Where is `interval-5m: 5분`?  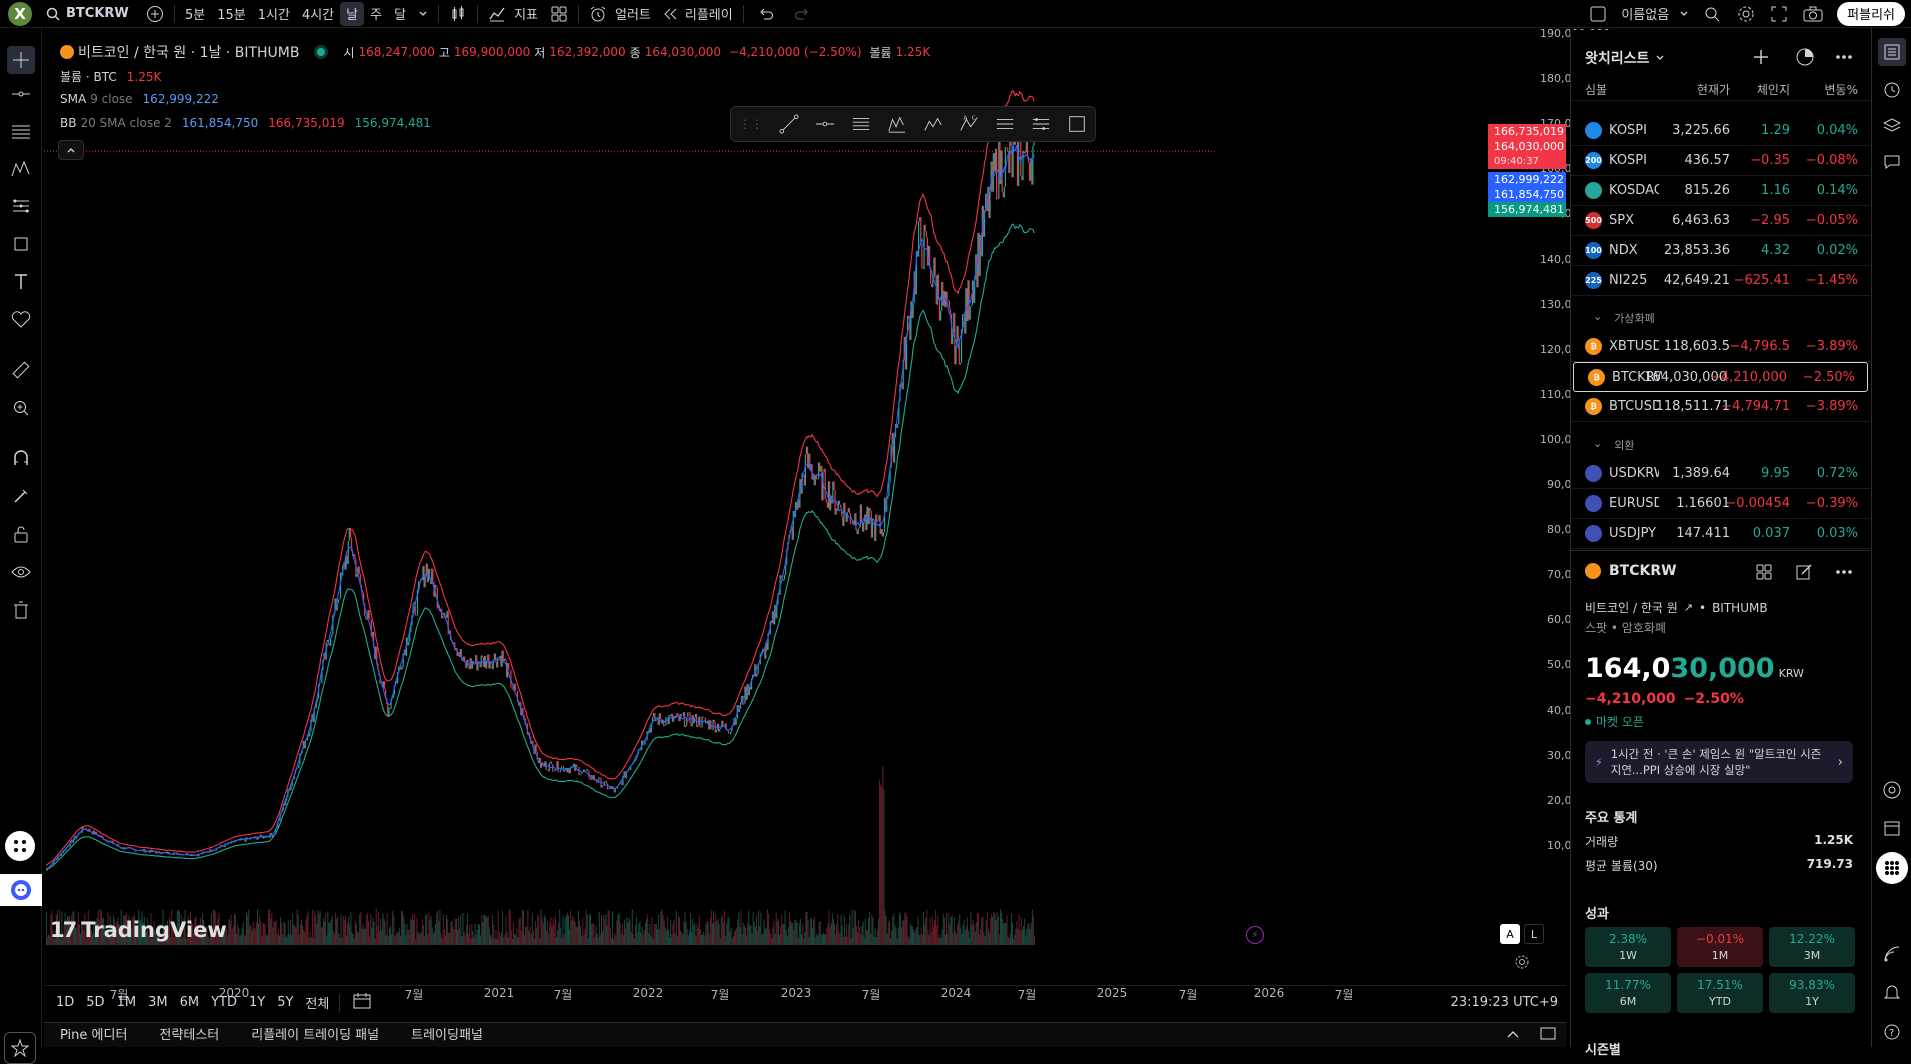 interval-5m: 5분 is located at coordinates (195, 14).